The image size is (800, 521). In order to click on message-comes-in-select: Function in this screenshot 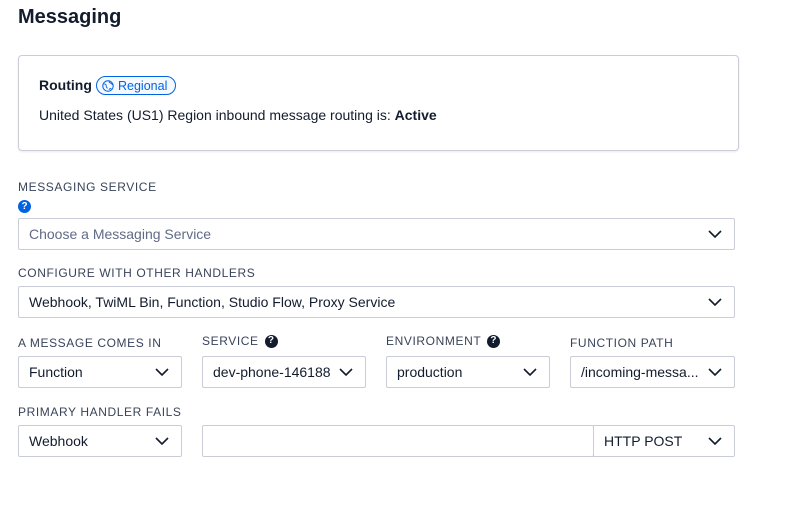, I will do `click(100, 372)`.